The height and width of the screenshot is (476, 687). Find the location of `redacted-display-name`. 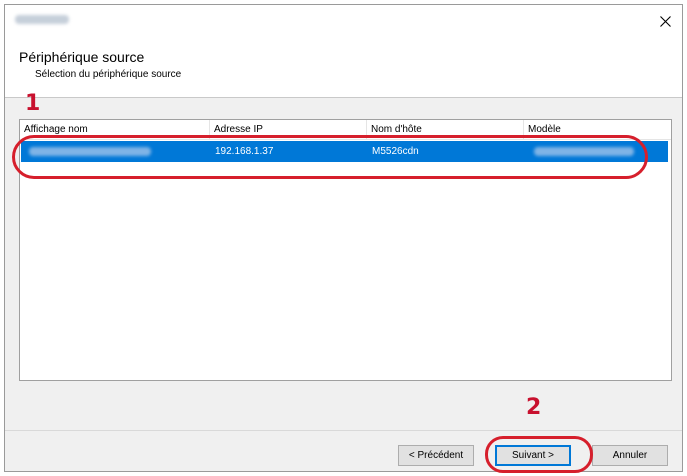

redacted-display-name is located at coordinates (90, 151).